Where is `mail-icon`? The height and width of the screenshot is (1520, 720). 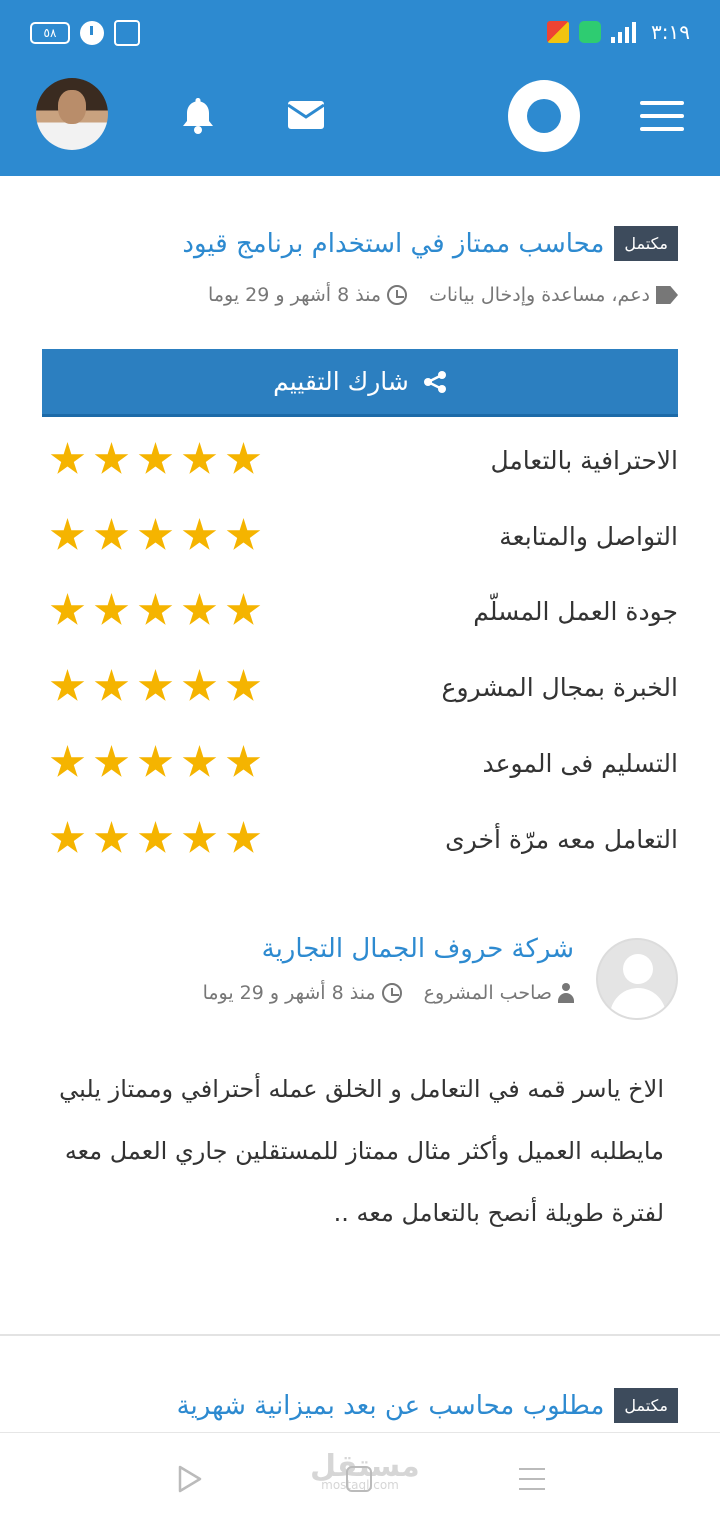 mail-icon is located at coordinates (306, 115).